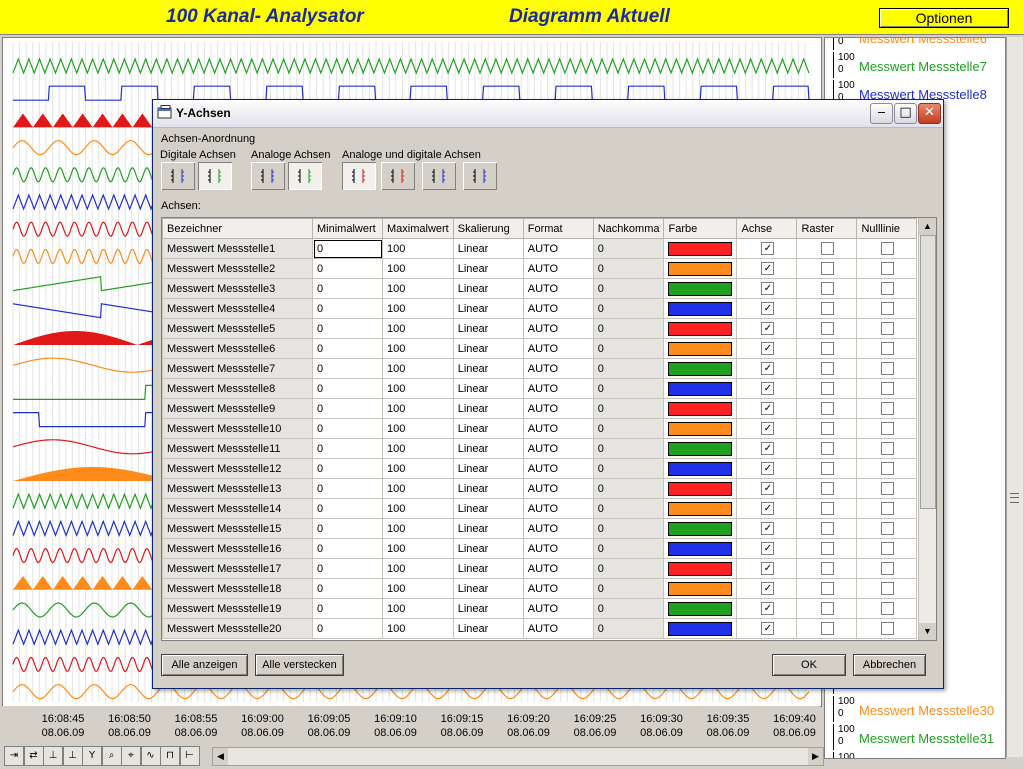 This screenshot has height=769, width=1024. Describe the element at coordinates (558, 228) in the screenshot. I see `column-header: Format` at that location.